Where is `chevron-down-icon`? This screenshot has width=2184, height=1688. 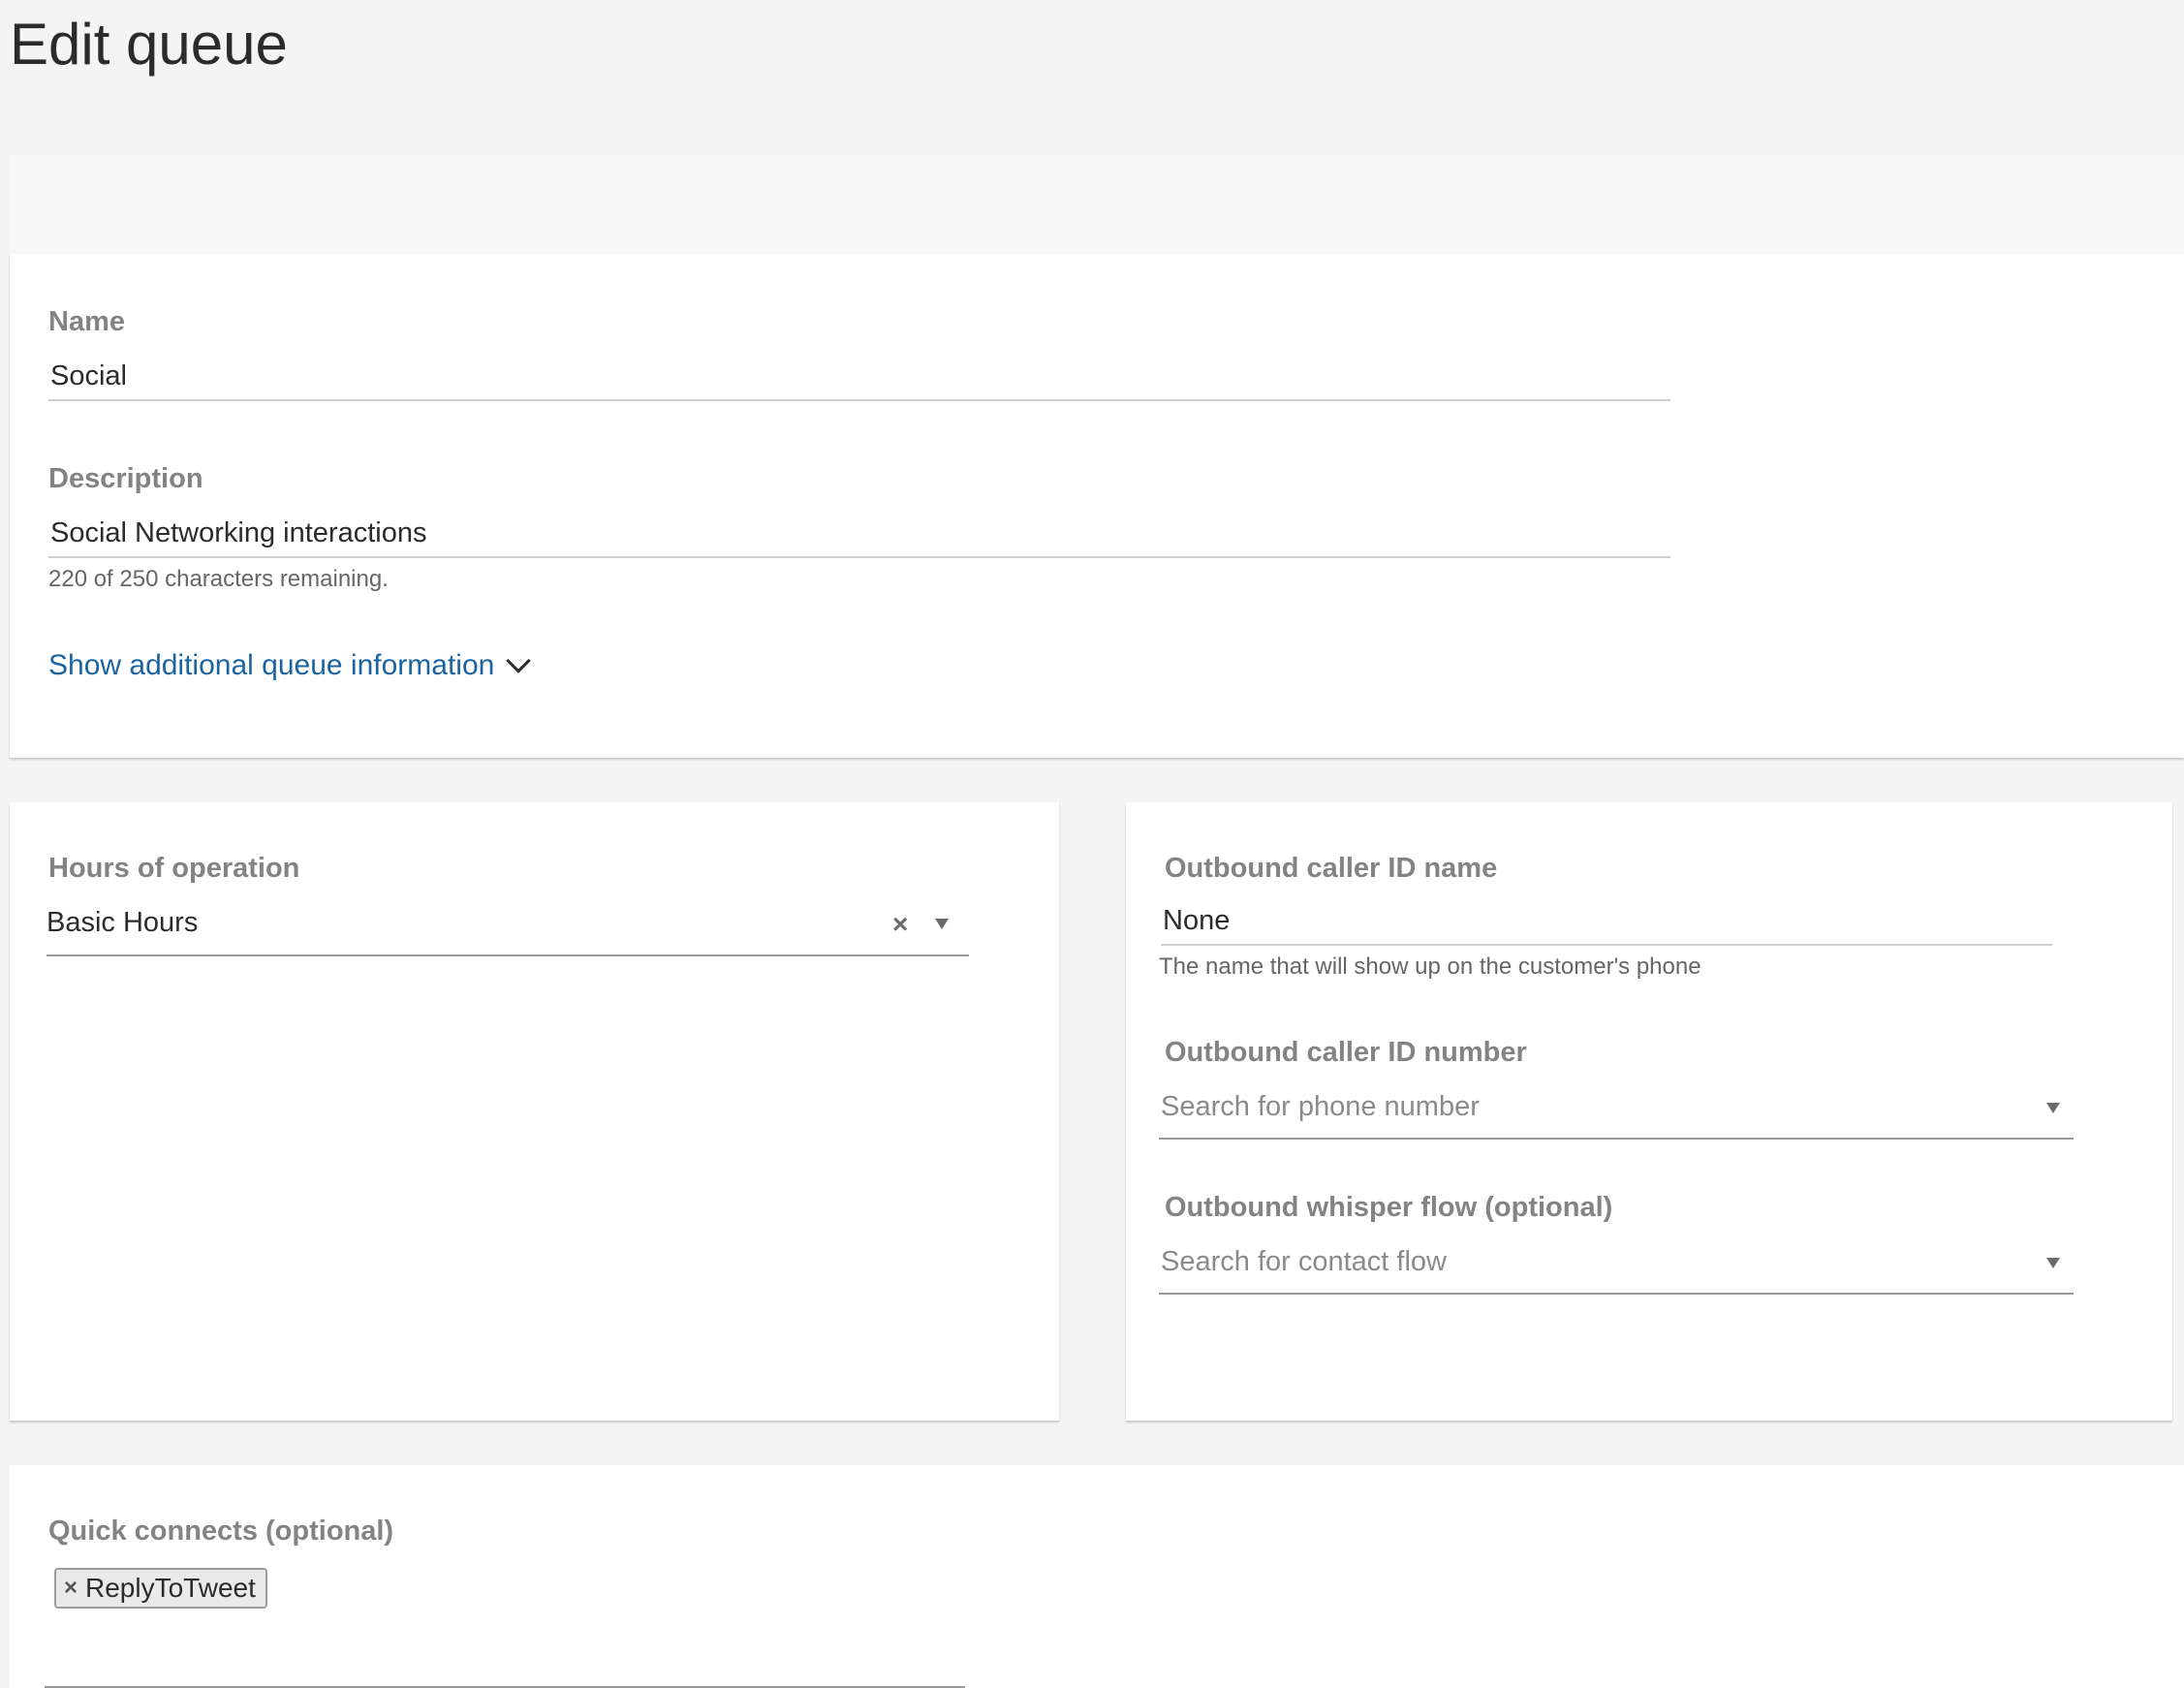
chevron-down-icon is located at coordinates (519, 660).